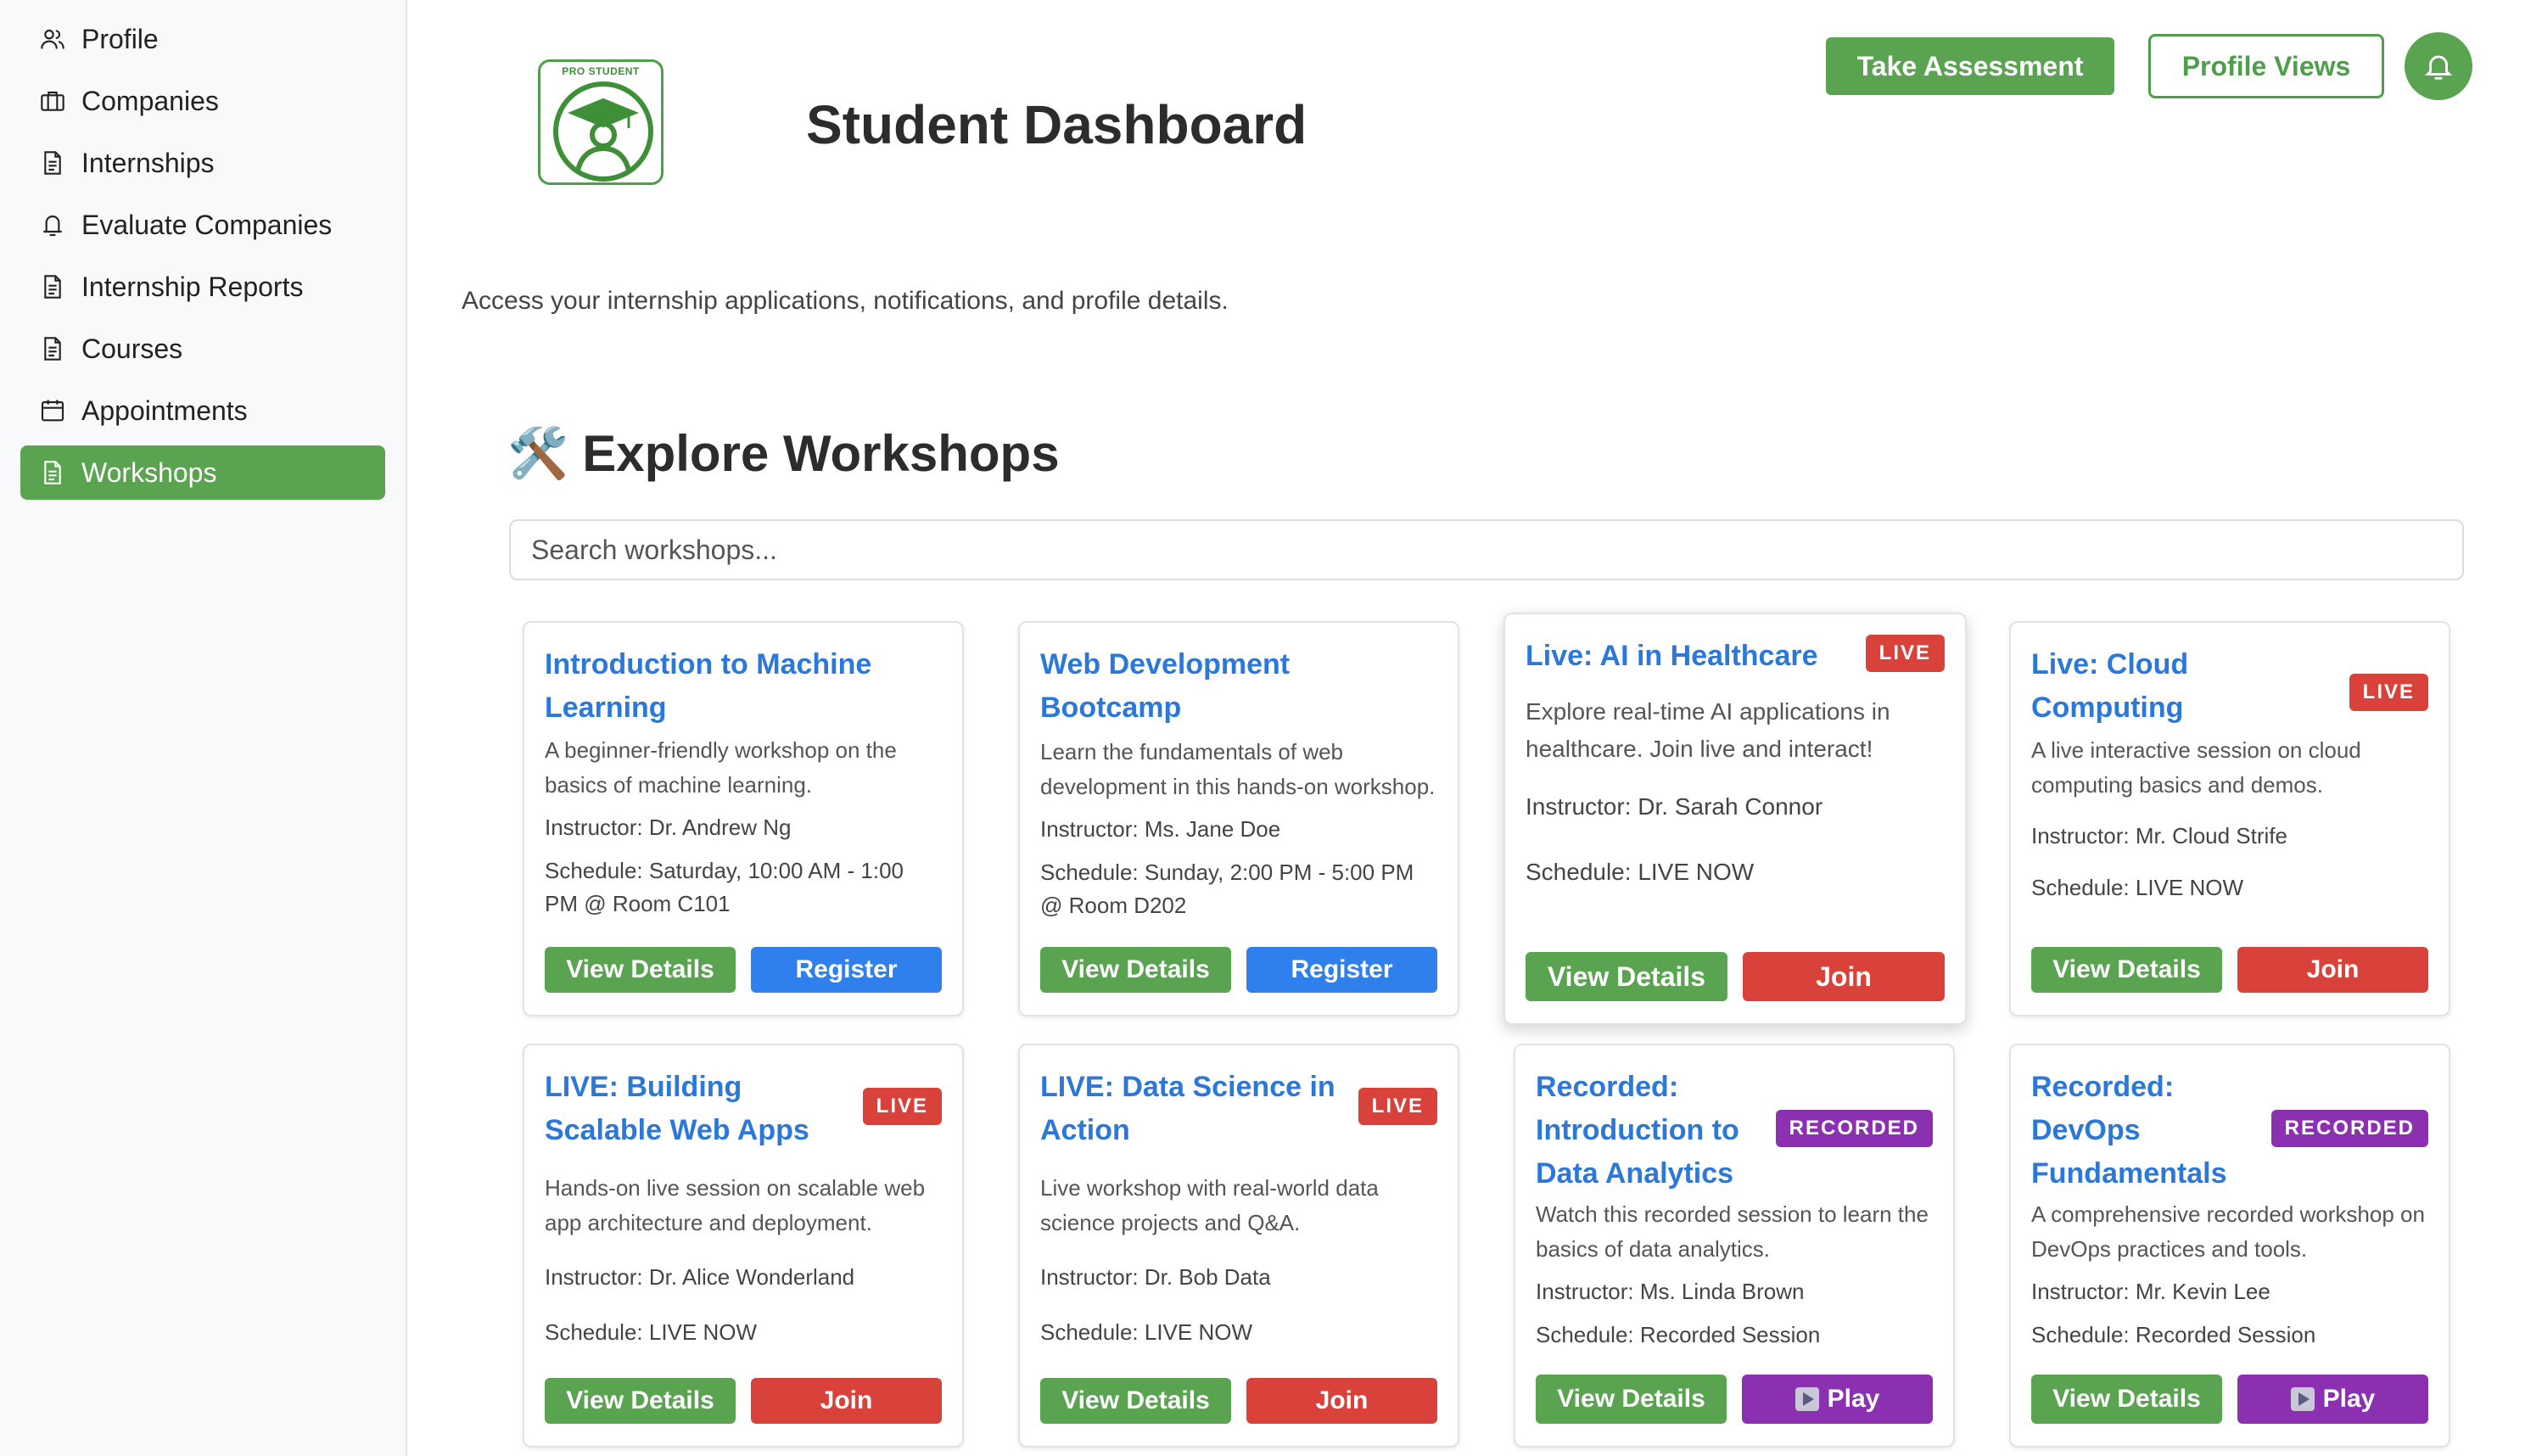  I want to click on tools-icon: 🛠️, so click(538, 453).